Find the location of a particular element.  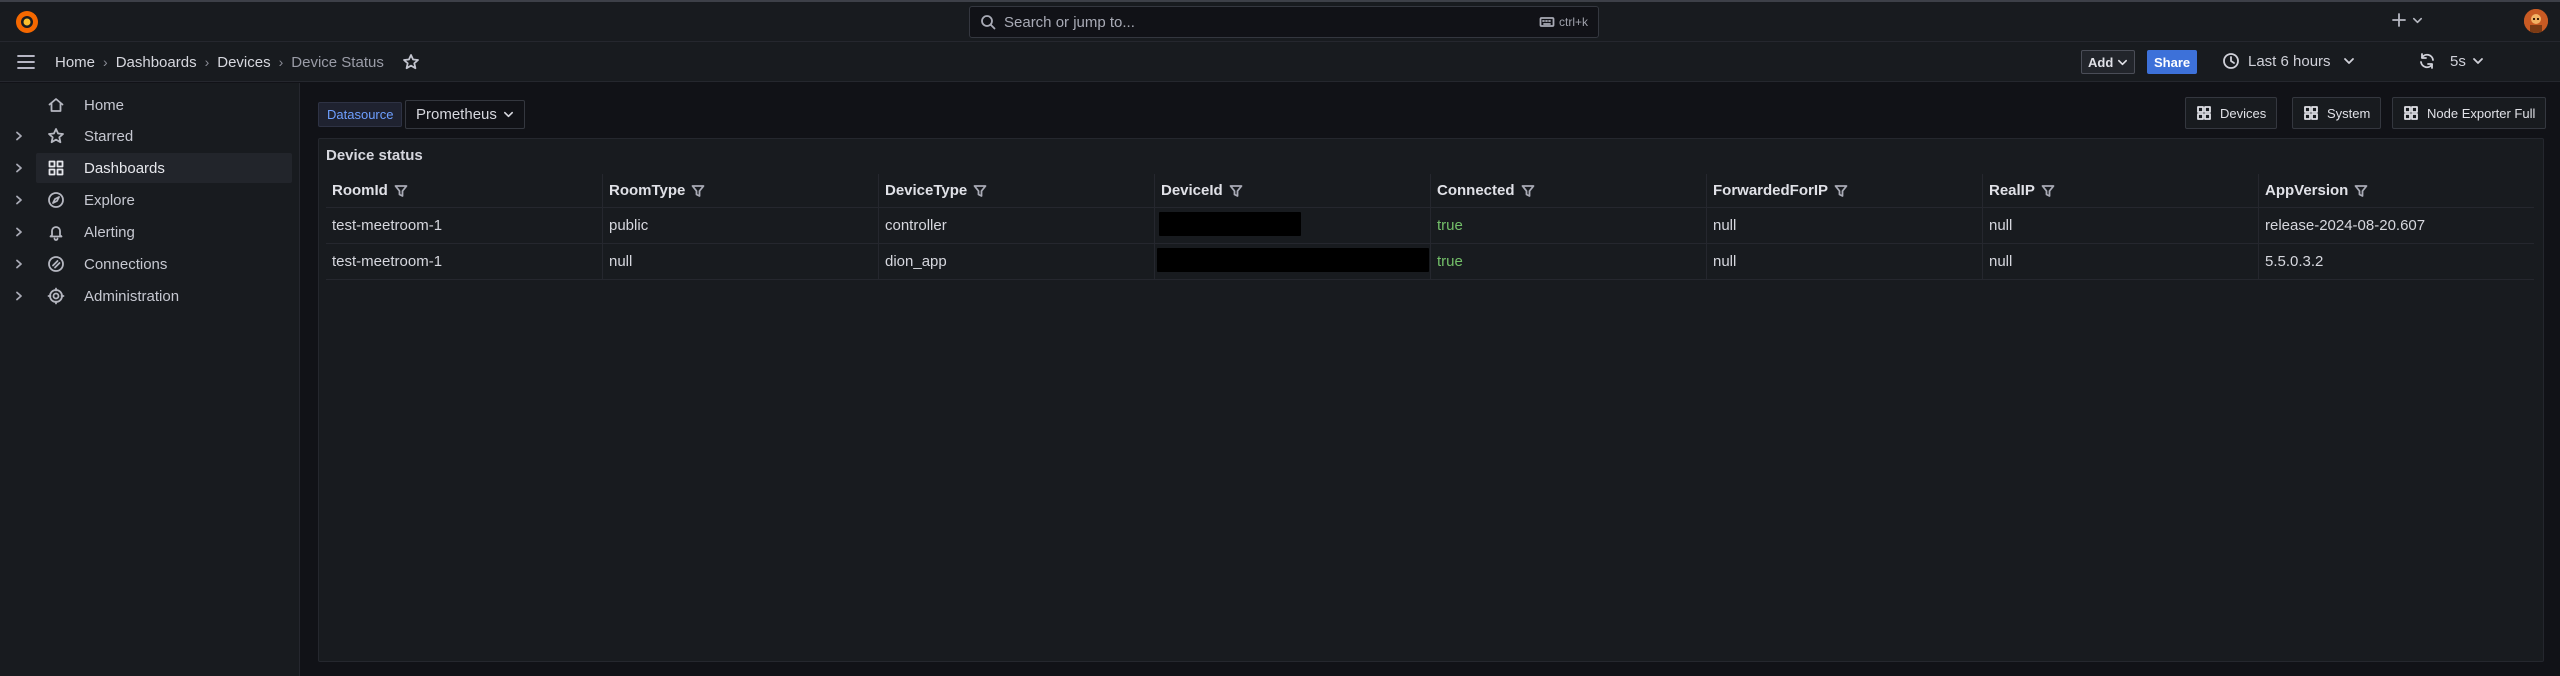

column-header-roomid: RoomId is located at coordinates (464, 190).